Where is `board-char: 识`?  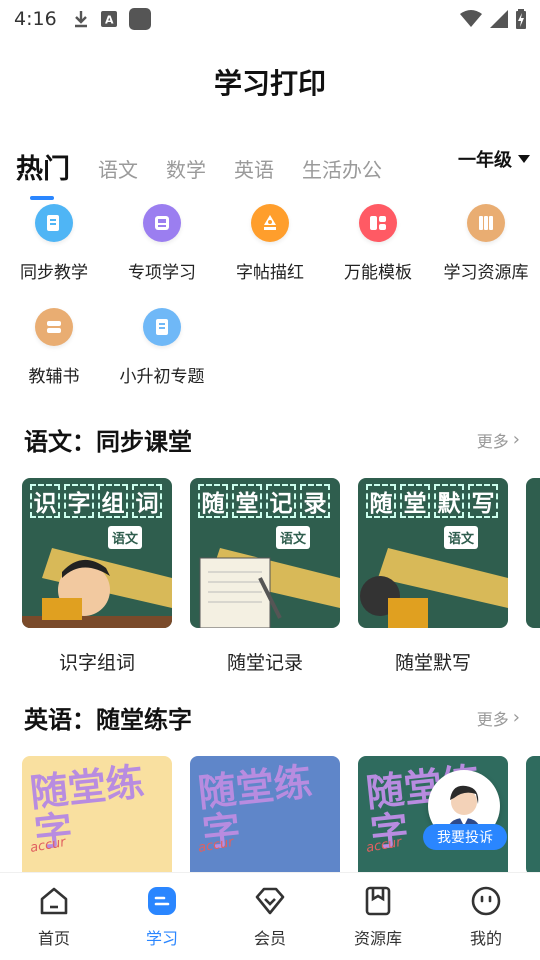 board-char: 识 is located at coordinates (45, 501).